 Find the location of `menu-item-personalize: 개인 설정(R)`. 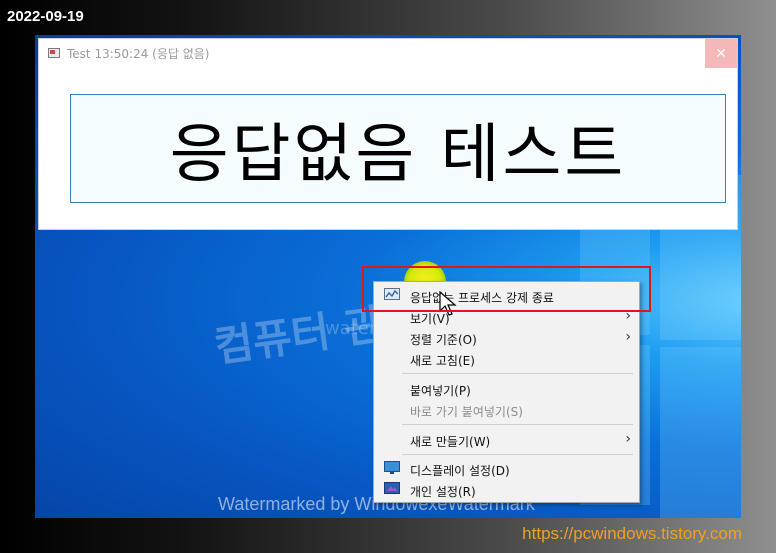

menu-item-personalize: 개인 설정(R) is located at coordinates (506, 489).